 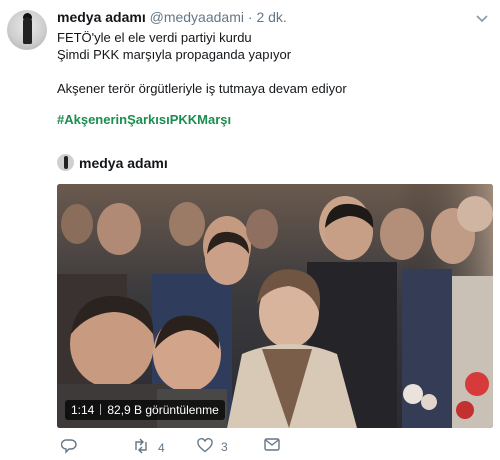 I want to click on envelope-icon, so click(x=272, y=446).